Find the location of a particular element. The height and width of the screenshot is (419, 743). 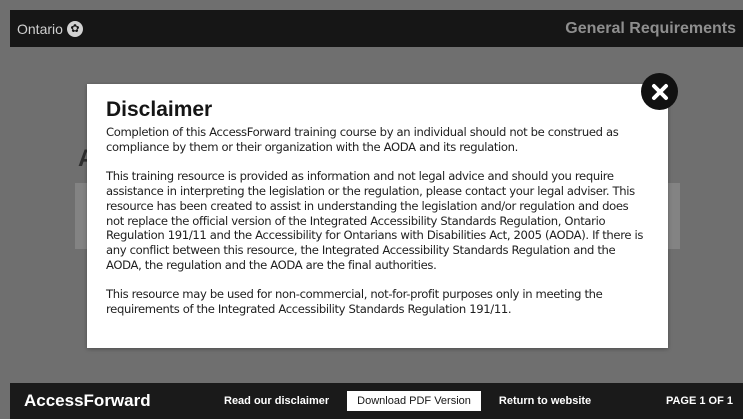

trillium-icon: ✿ is located at coordinates (74, 28).